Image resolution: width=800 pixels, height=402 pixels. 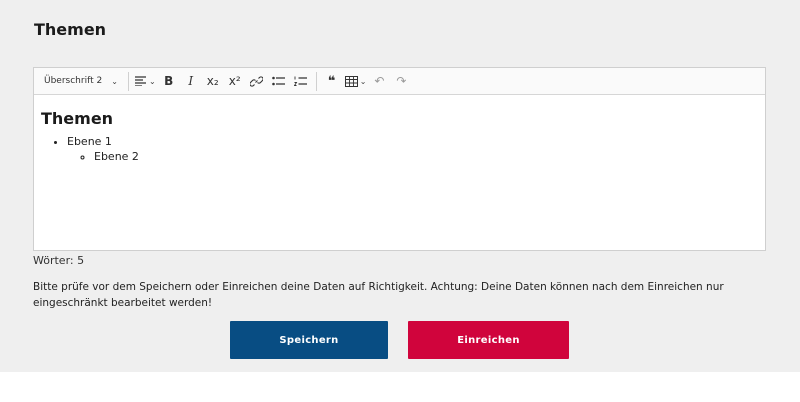 I want to click on heading-select: Überschrift 2 ⌄, so click(x=82, y=81).